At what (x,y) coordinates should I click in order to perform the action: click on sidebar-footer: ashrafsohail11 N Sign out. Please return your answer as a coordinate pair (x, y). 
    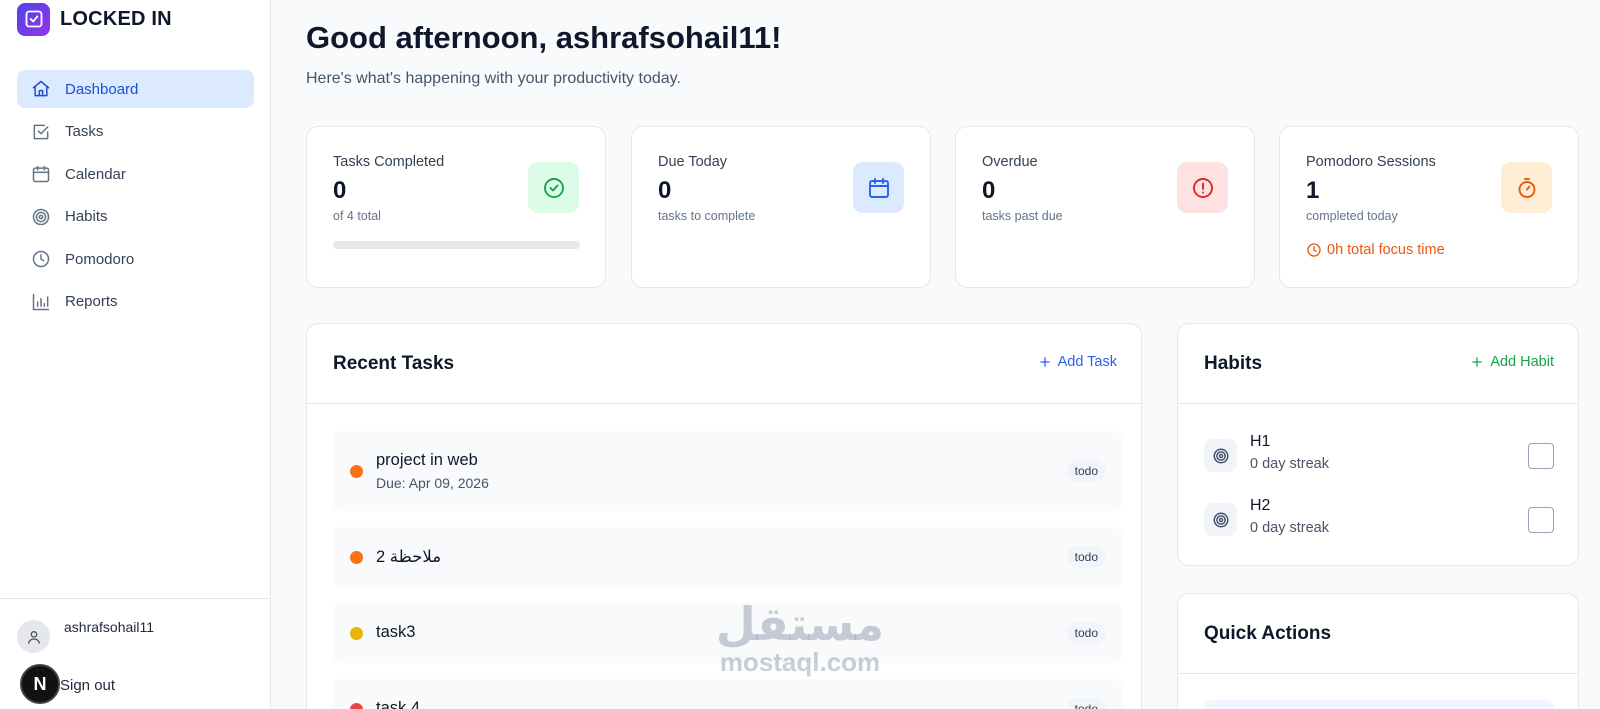
    Looking at the image, I should click on (135, 653).